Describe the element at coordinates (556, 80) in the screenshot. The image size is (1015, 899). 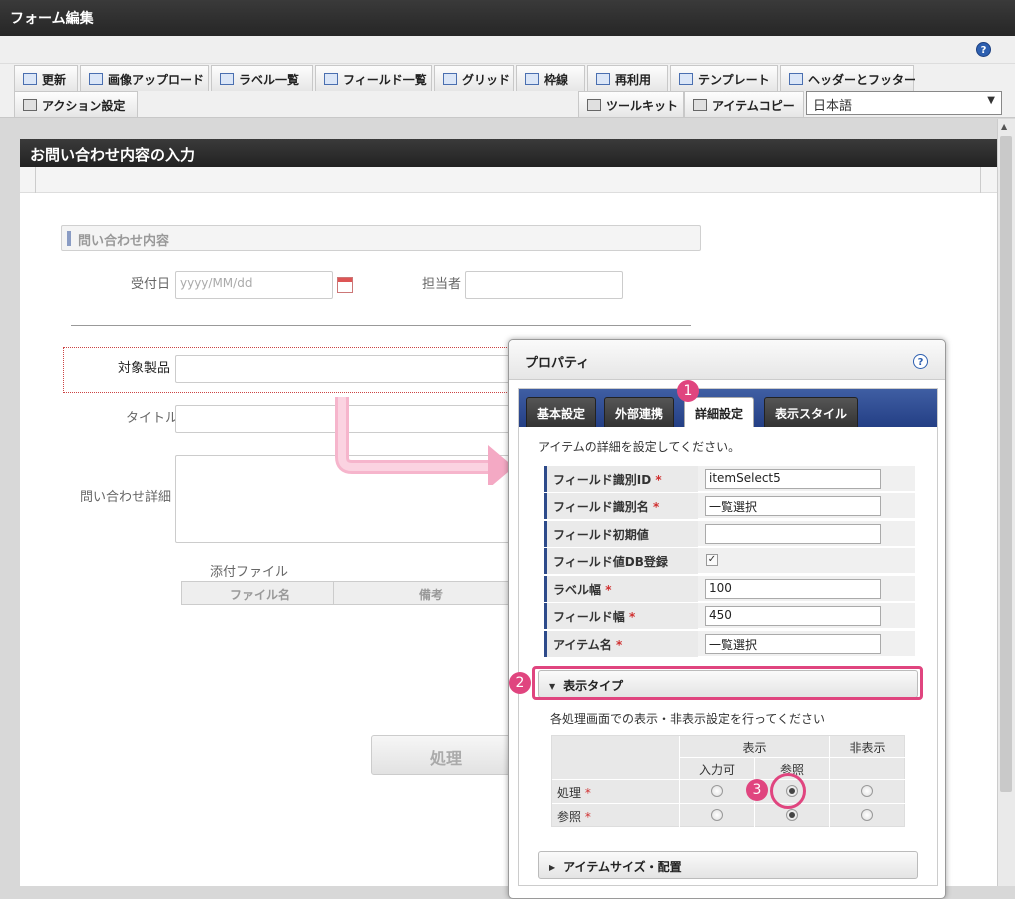
I see `toolbar-button-label: 枠線` at that location.